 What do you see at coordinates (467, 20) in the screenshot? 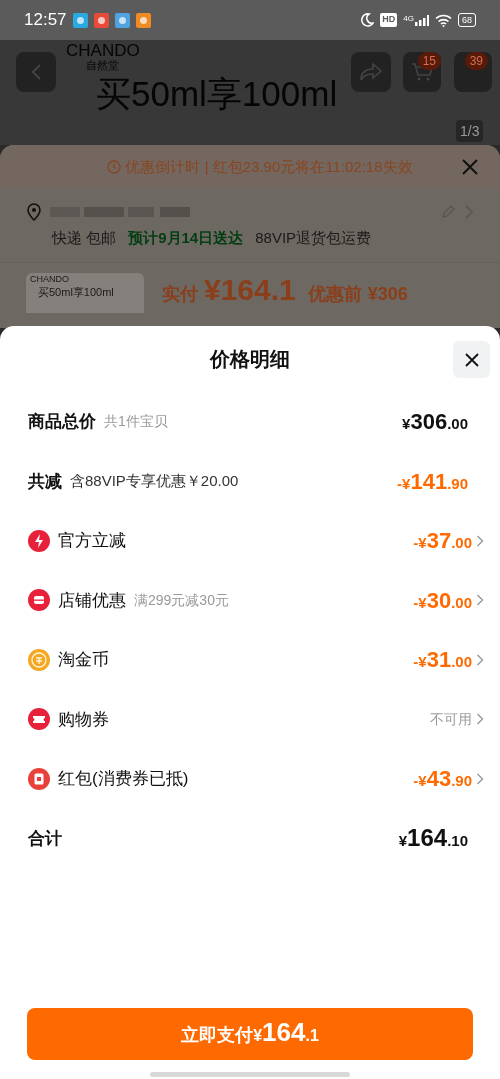
I see `battery-indicator: 68` at bounding box center [467, 20].